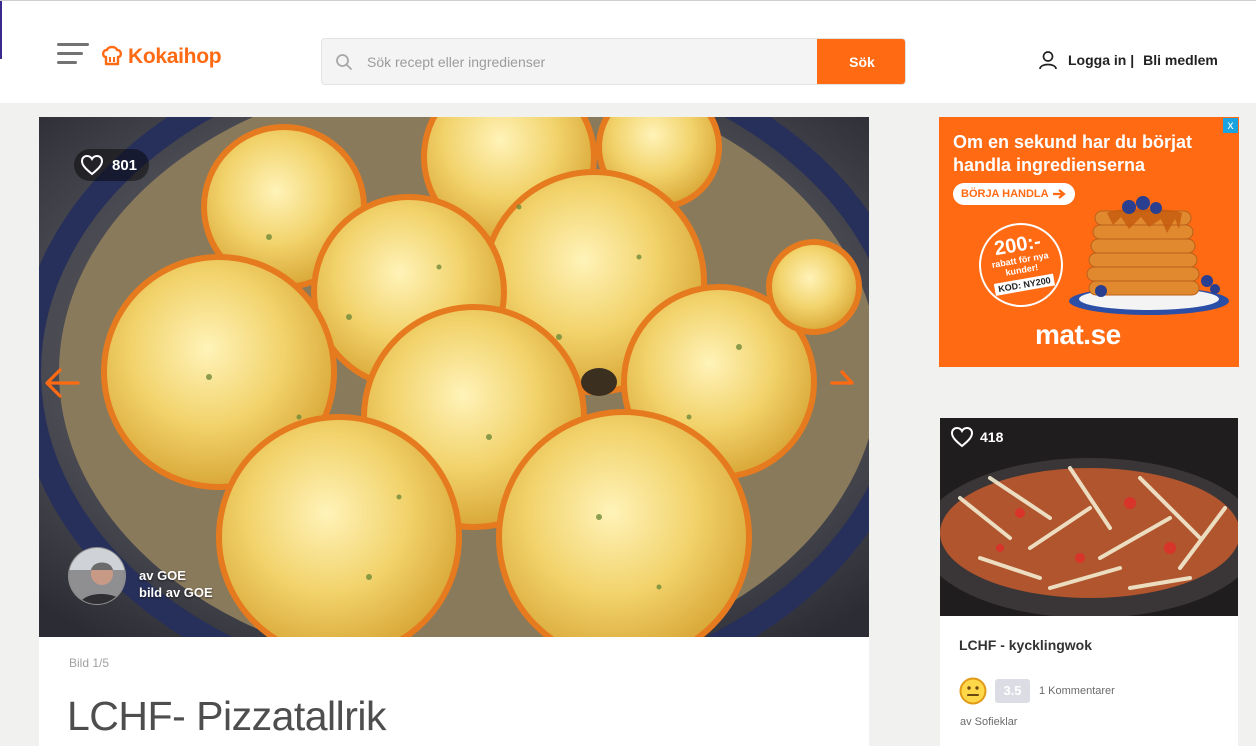 Image resolution: width=1256 pixels, height=746 pixels. I want to click on author-avatar-image, so click(97, 576).